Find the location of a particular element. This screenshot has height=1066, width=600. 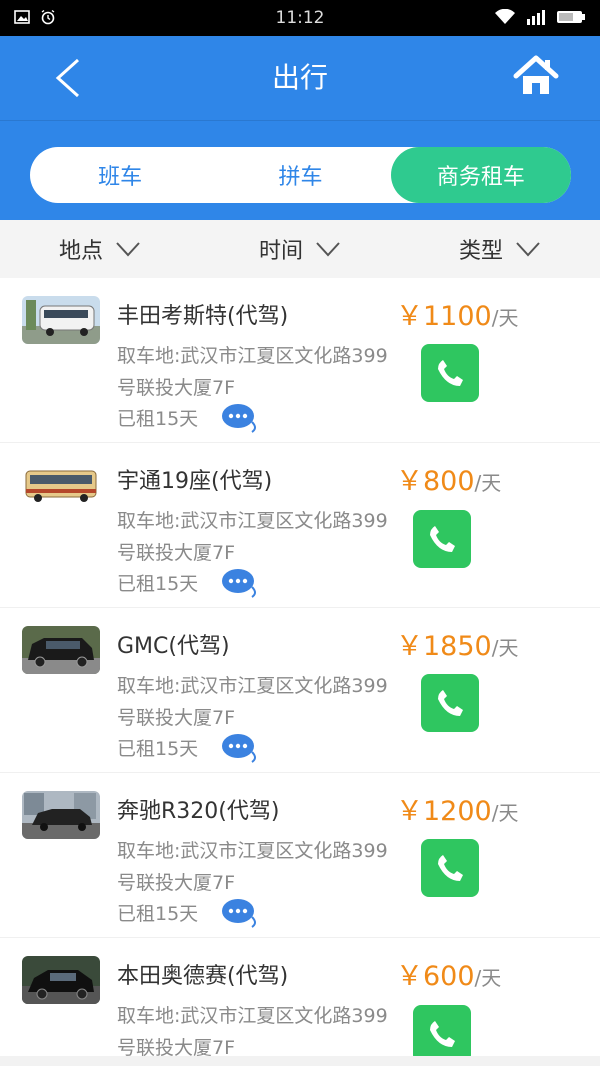

segment-tabs: 班车 拼车 商务租车 is located at coordinates (300, 175).